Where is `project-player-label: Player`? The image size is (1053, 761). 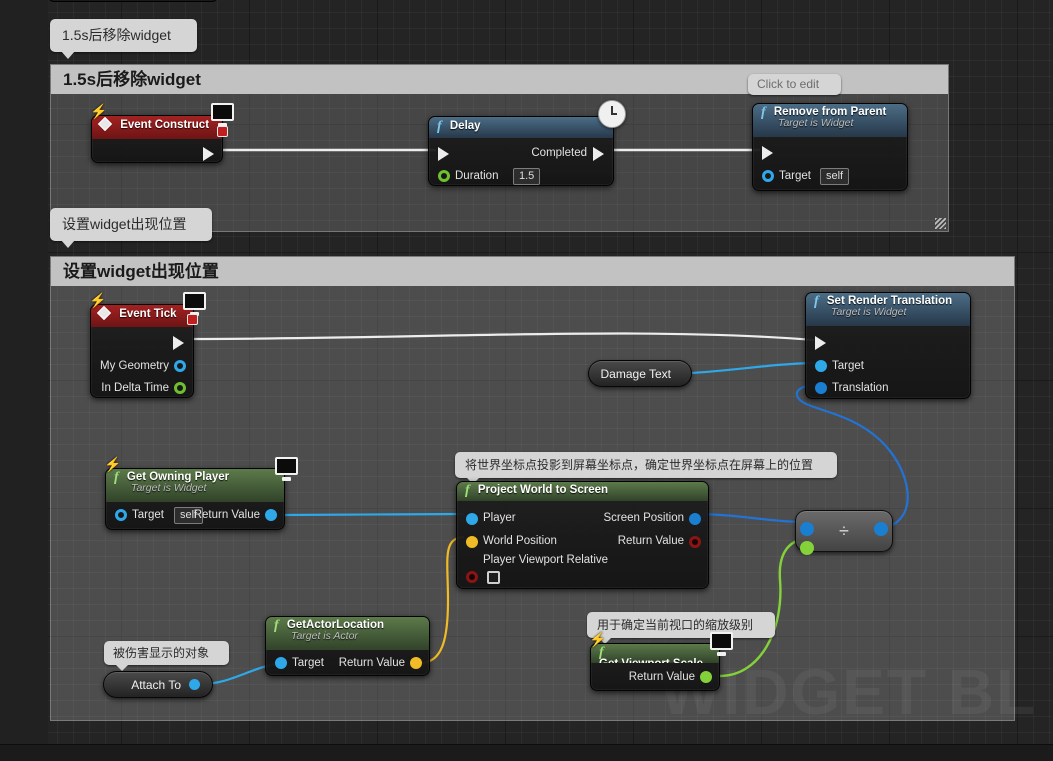
project-player-label: Player is located at coordinates (499, 518).